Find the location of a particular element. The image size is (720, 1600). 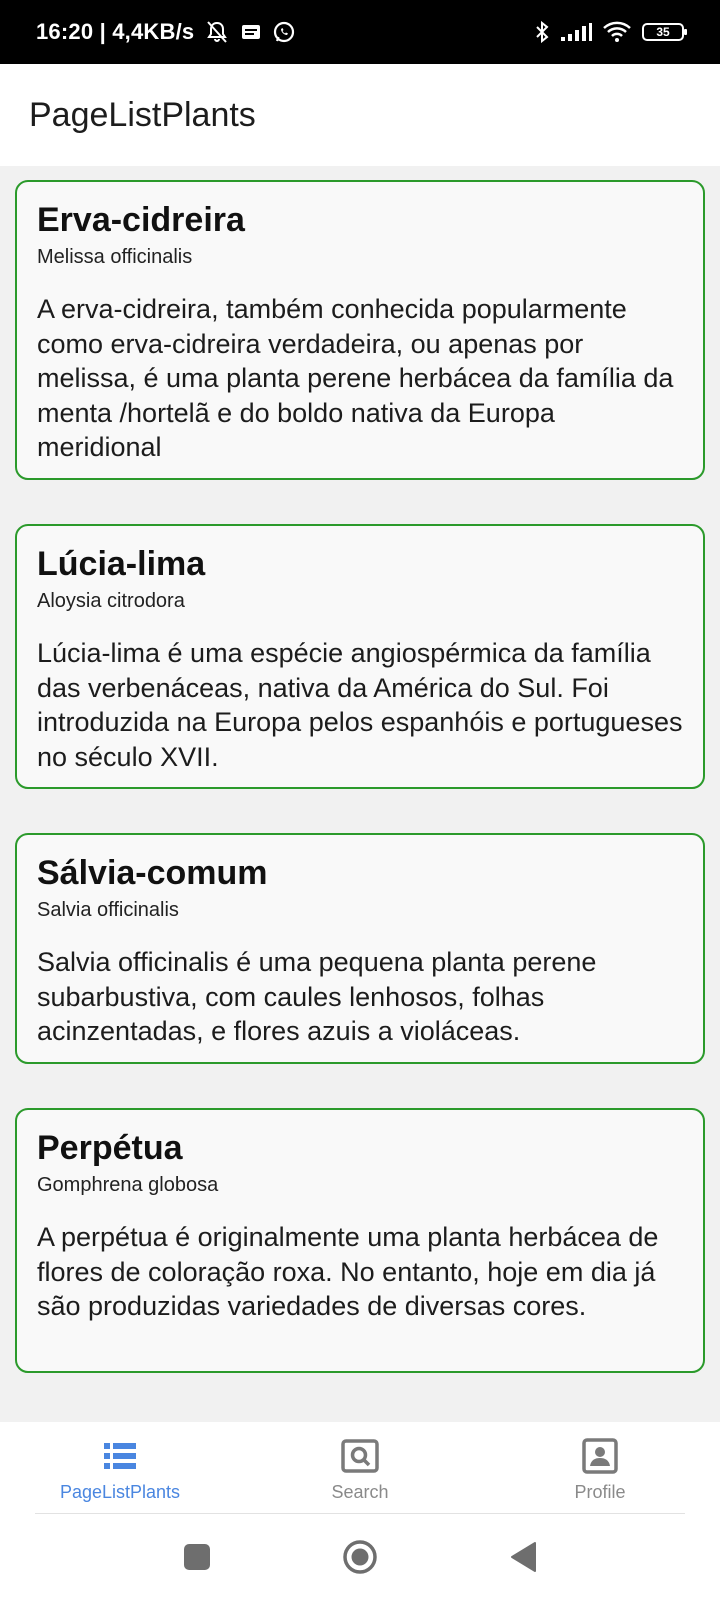

battery-icon: 35 is located at coordinates (664, 32).